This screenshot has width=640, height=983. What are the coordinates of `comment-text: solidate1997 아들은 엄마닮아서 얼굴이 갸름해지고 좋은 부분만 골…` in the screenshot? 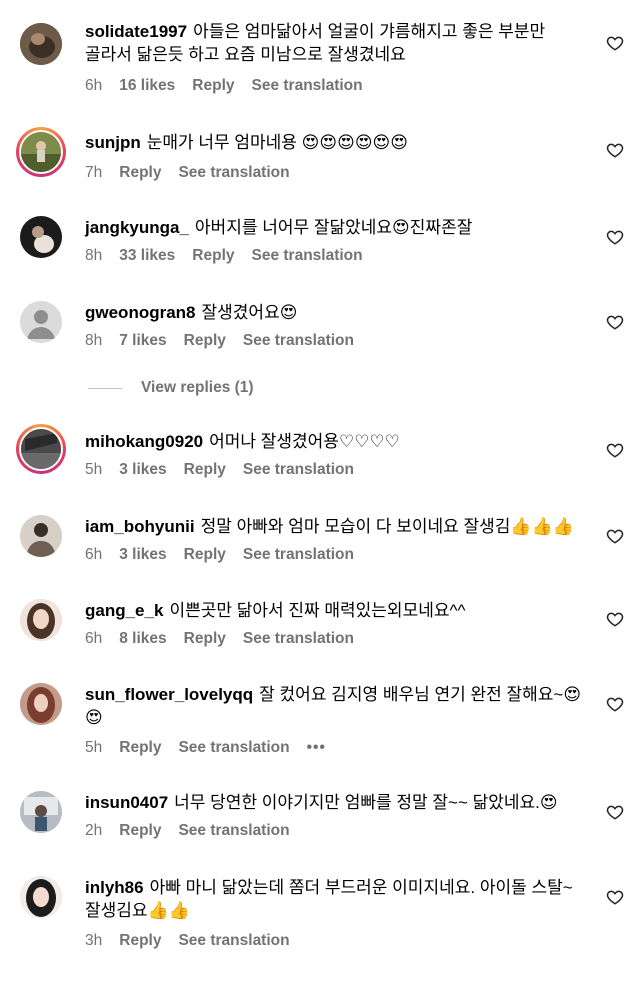 It's located at (315, 43).